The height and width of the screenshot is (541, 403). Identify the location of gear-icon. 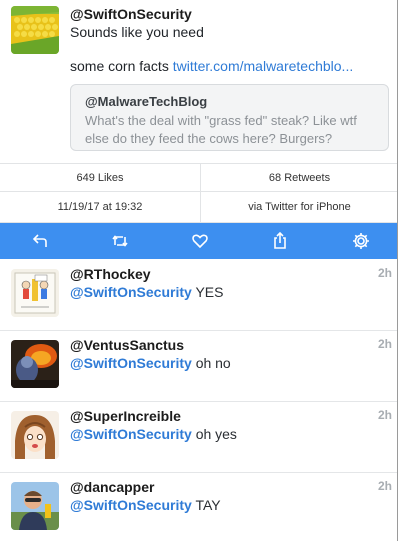
(361, 241).